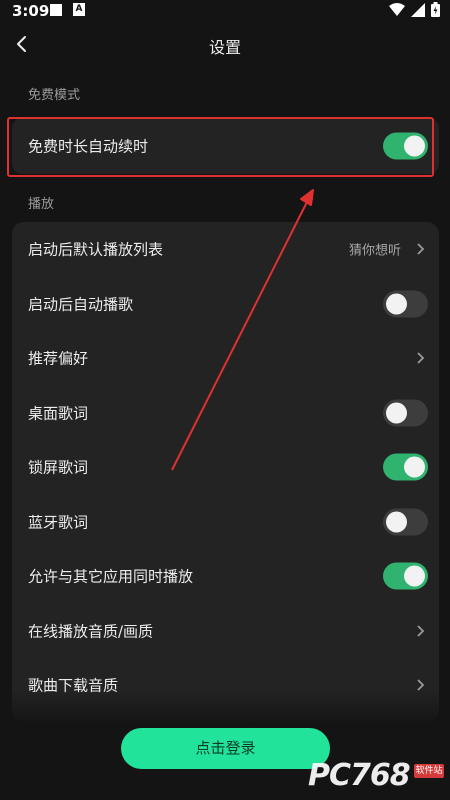 This screenshot has height=800, width=450. What do you see at coordinates (242, 330) in the screenshot?
I see `annotation-arrow-icon` at bounding box center [242, 330].